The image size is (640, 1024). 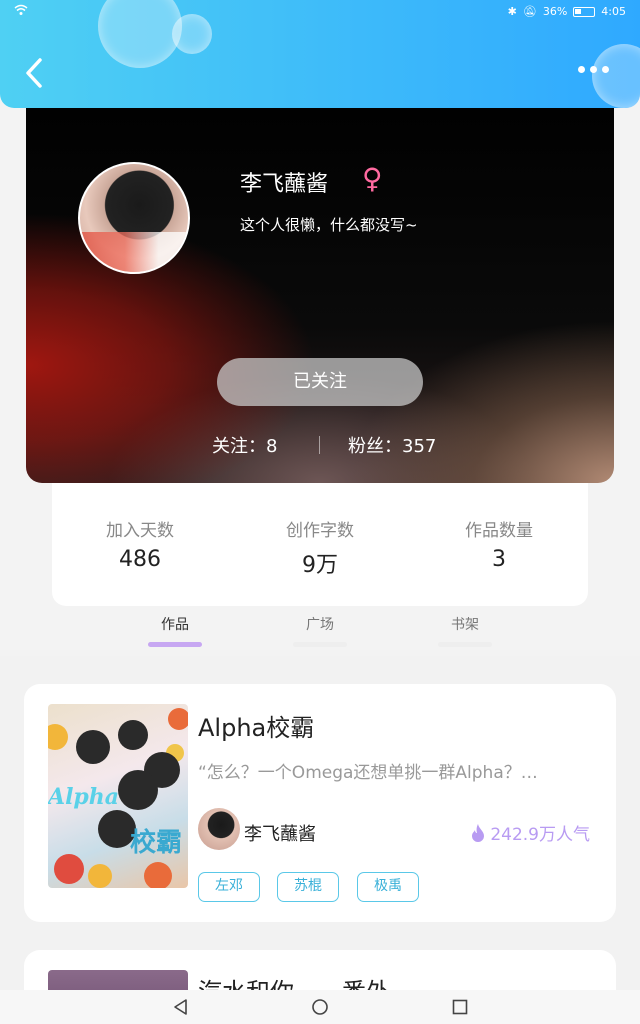 What do you see at coordinates (280, 834) in the screenshot?
I see `author-name: 李飞蘸酱` at bounding box center [280, 834].